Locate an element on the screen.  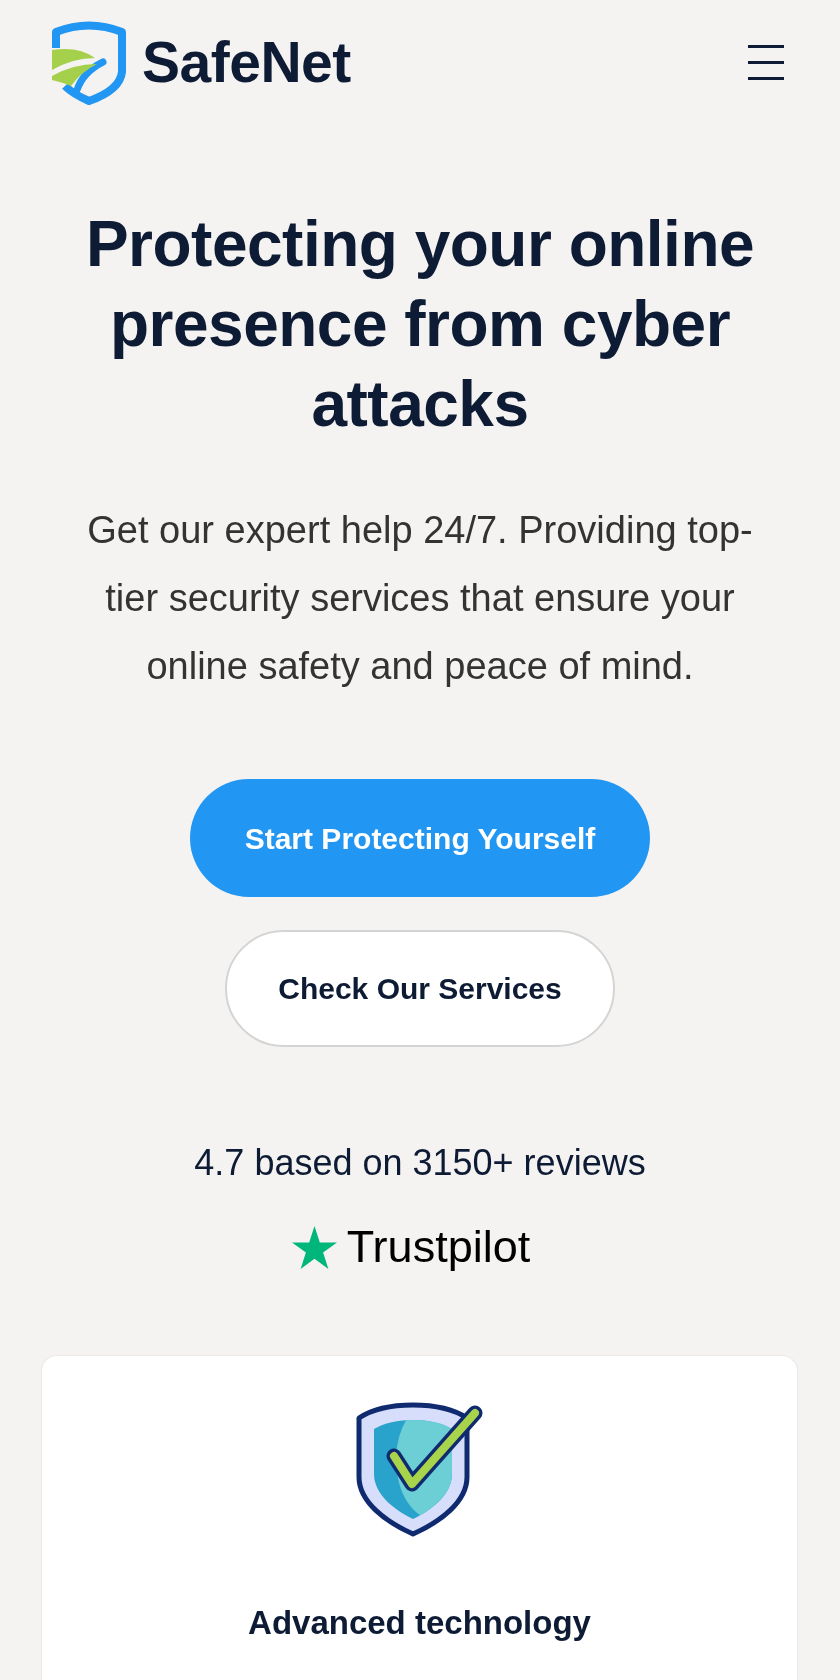
menu-button is located at coordinates (766, 62).